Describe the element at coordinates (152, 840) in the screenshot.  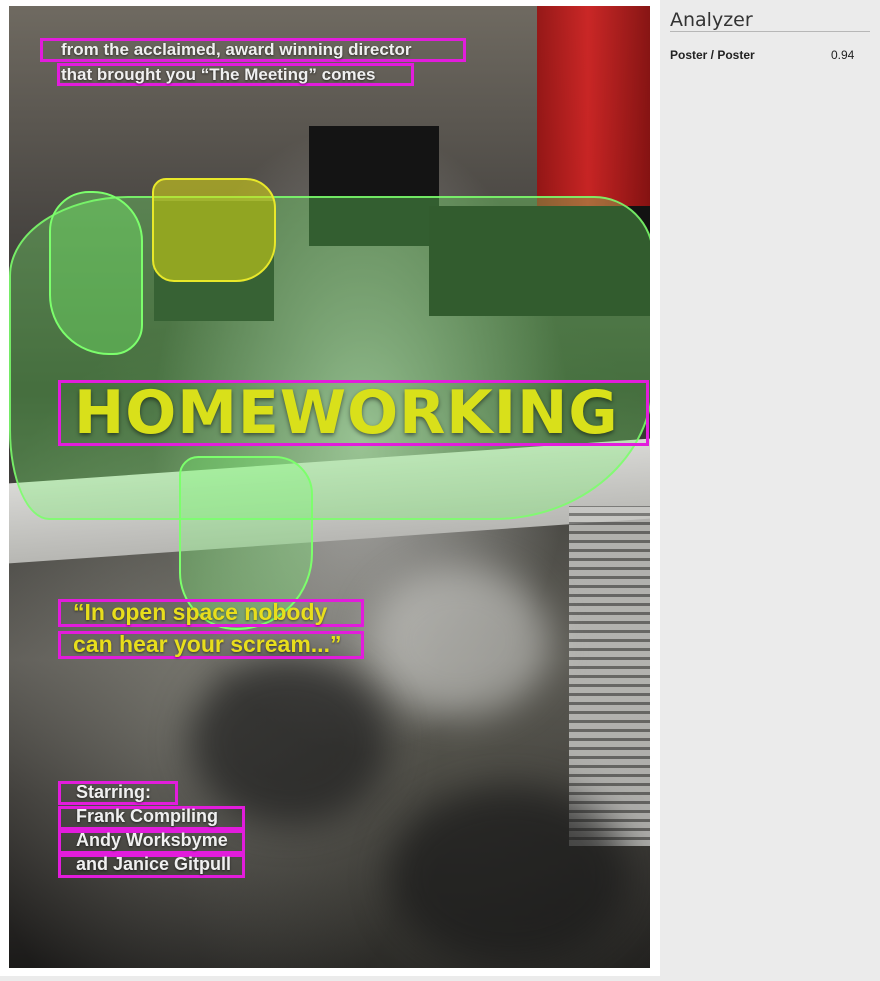
I see `actor-name: Andy Worksbyme` at that location.